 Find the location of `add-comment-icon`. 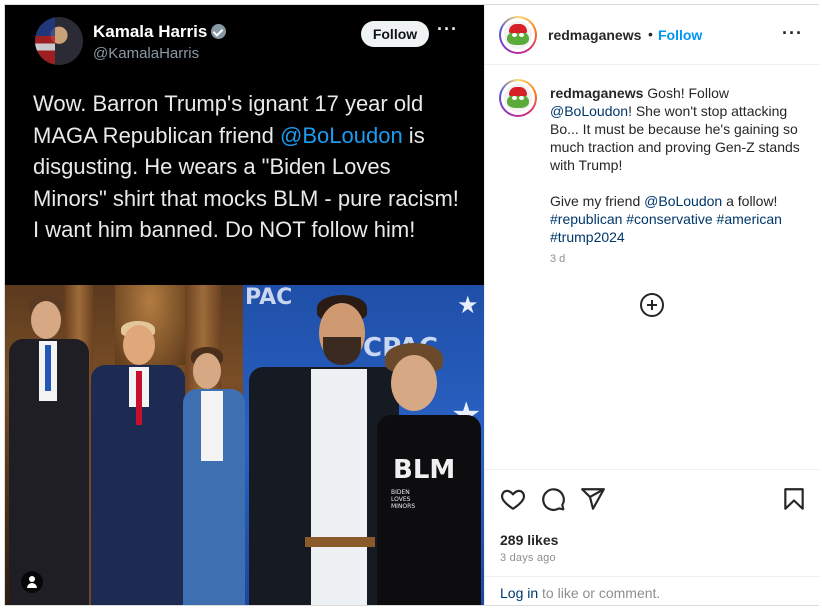

add-comment-icon is located at coordinates (652, 305).